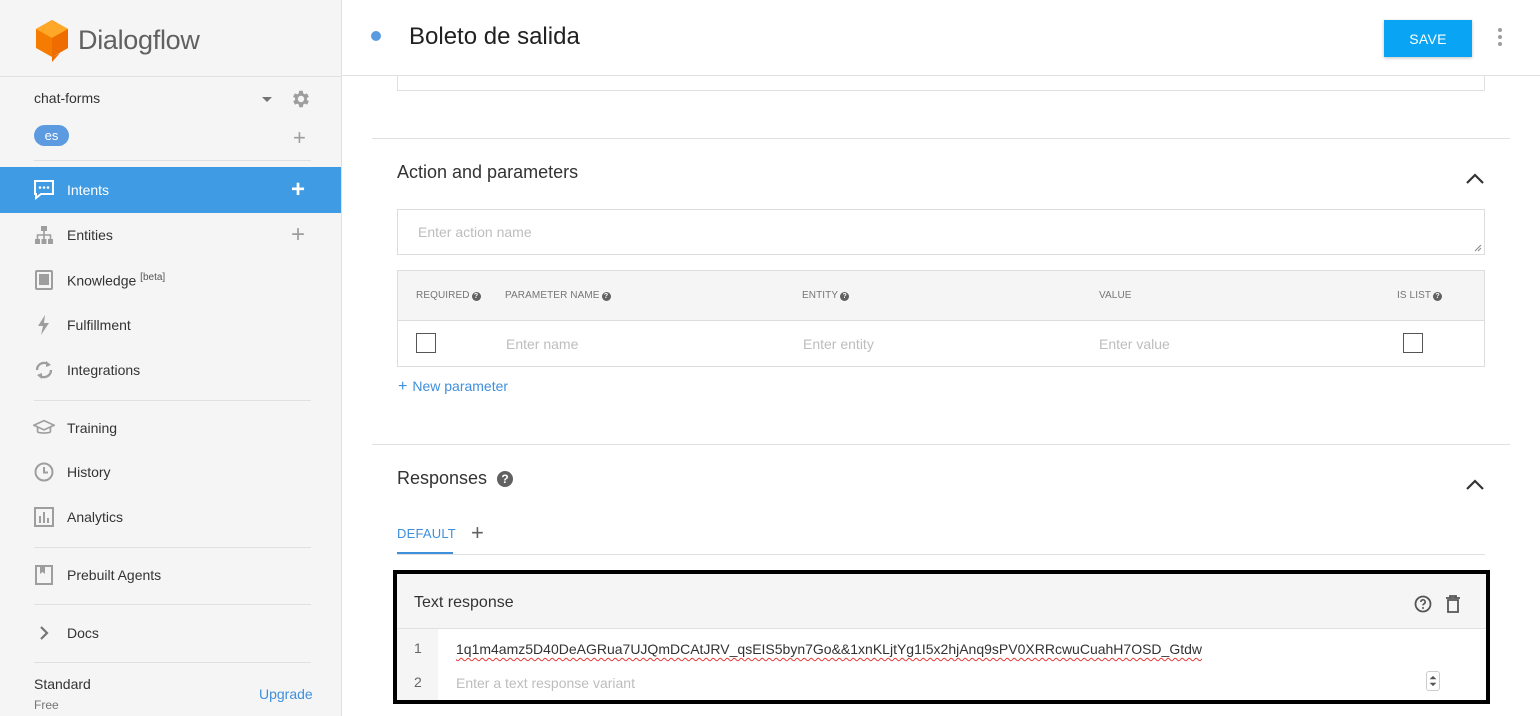 The image size is (1540, 716). I want to click on brand-name: Dialogflow, so click(139, 39).